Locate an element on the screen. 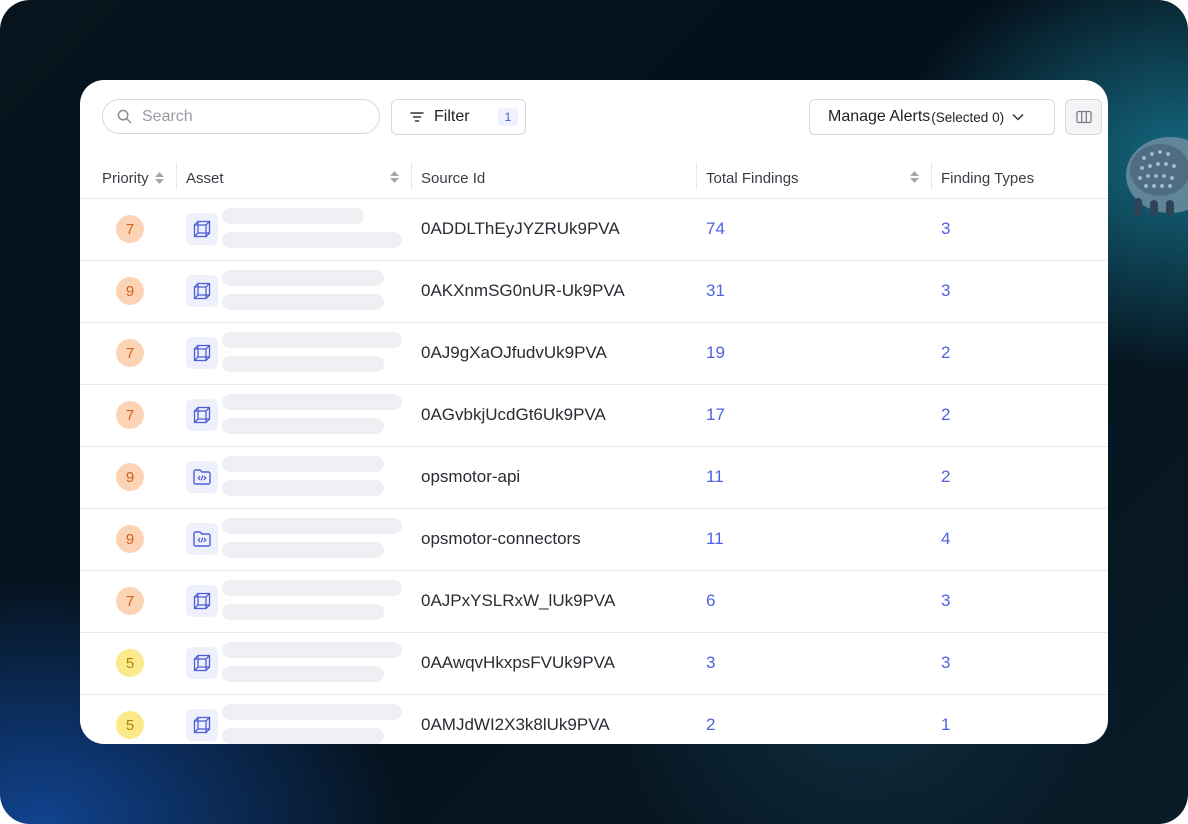 This screenshot has height=824, width=1188. source-id: 0AKXnmSG0nUR-Uk9PVA is located at coordinates (523, 290).